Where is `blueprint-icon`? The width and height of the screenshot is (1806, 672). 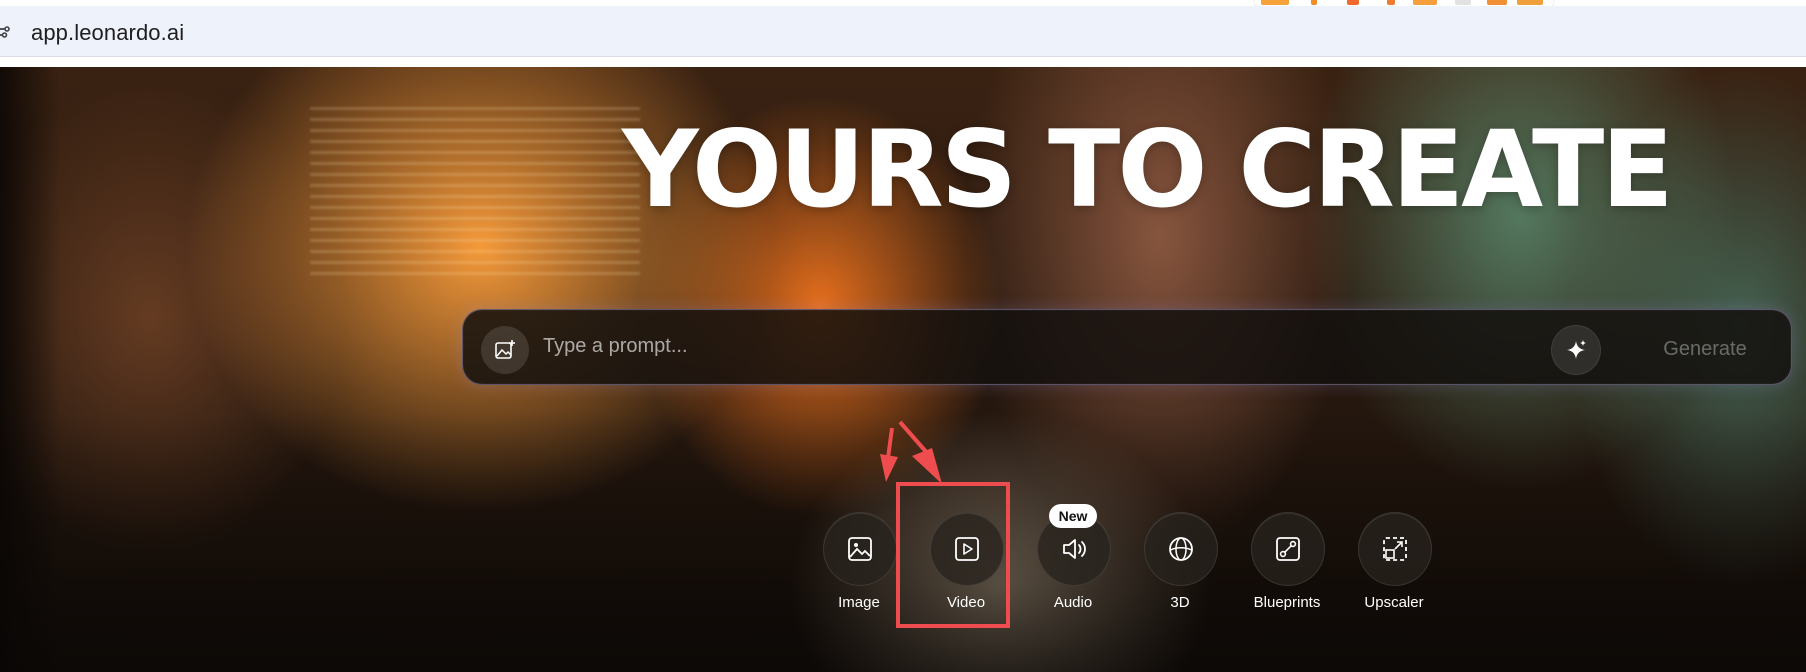
blueprint-icon is located at coordinates (1288, 549).